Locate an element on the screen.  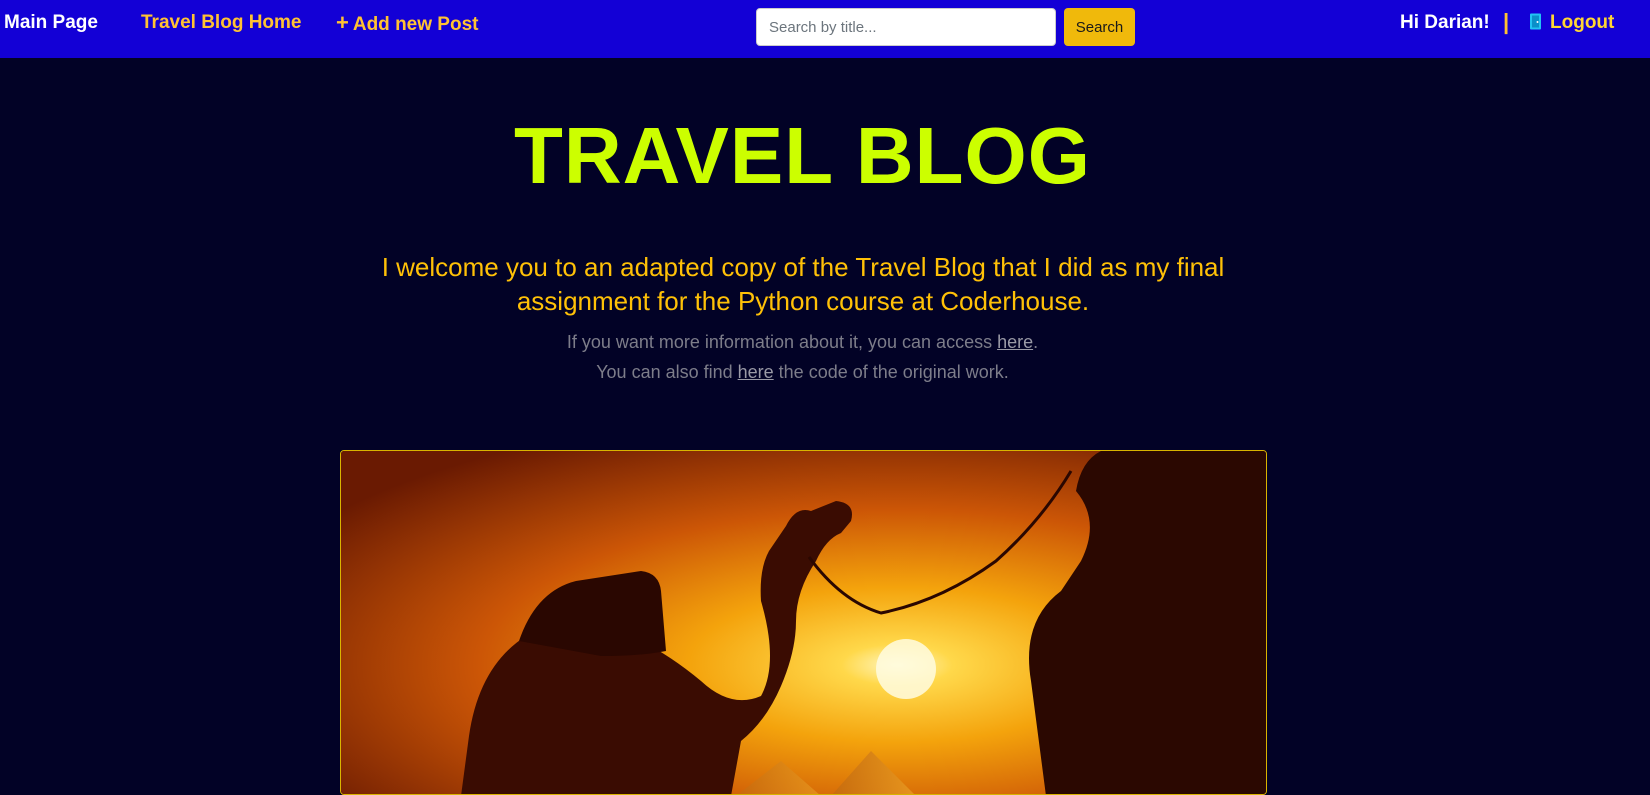
door-icon is located at coordinates (1535, 25).